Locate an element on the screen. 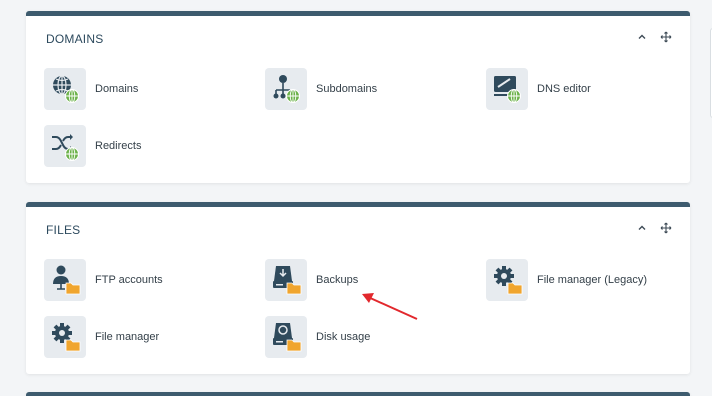 The image size is (712, 396). shuffle-icon is located at coordinates (65, 146).